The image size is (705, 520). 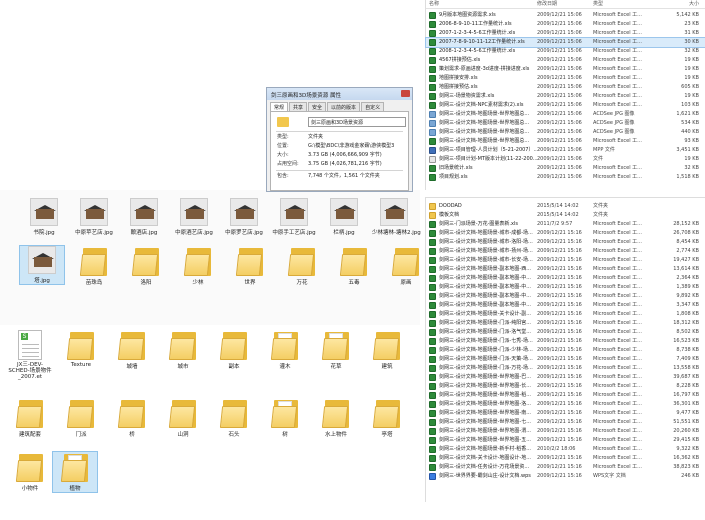 What do you see at coordinates (678, 4) in the screenshot?
I see `col-size-header: 大小` at bounding box center [678, 4].